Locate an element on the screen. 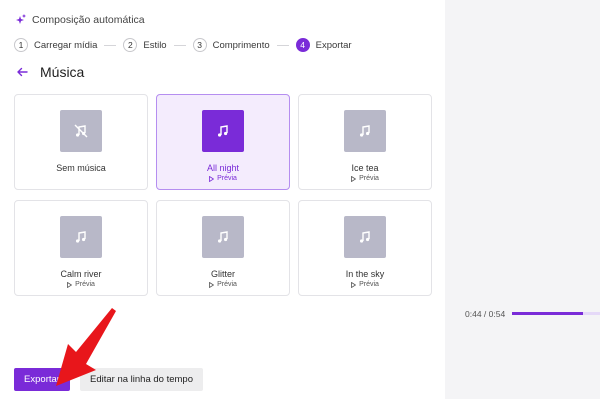 This screenshot has width=600, height=399. annotation-arrow-icon is located at coordinates (86, 347).